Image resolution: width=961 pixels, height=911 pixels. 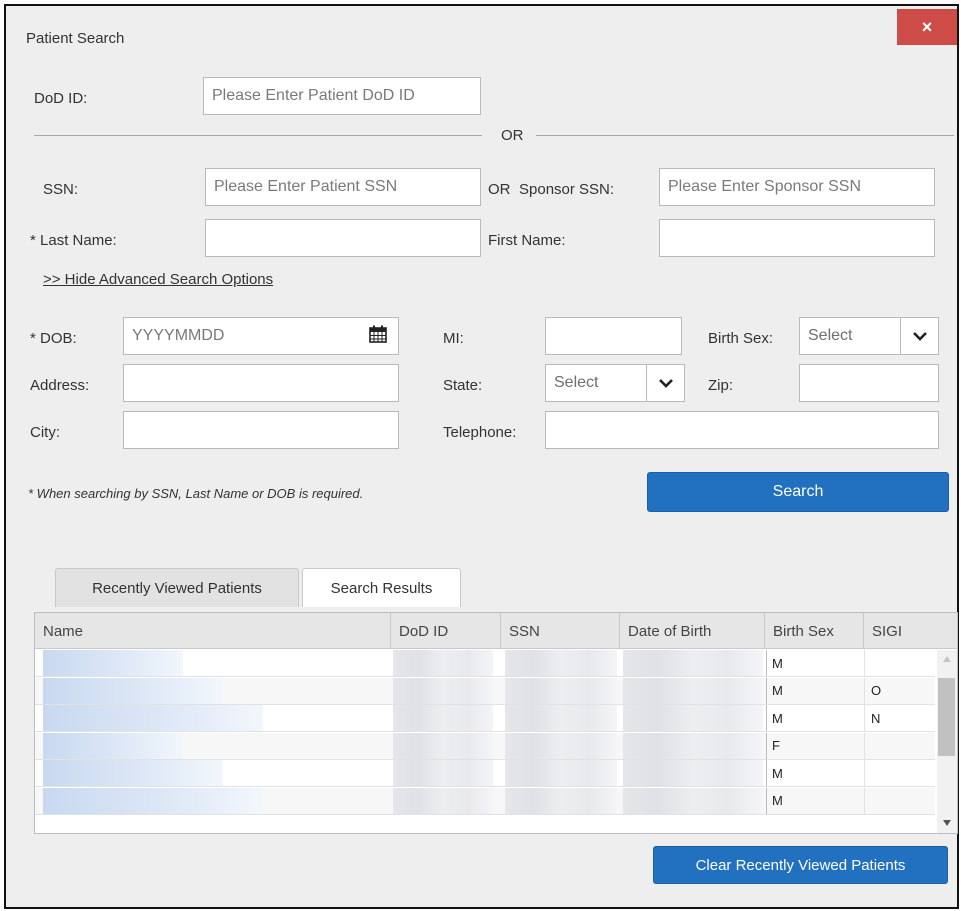 I want to click on birth-sex-label: Birth Sex:, so click(x=741, y=338).